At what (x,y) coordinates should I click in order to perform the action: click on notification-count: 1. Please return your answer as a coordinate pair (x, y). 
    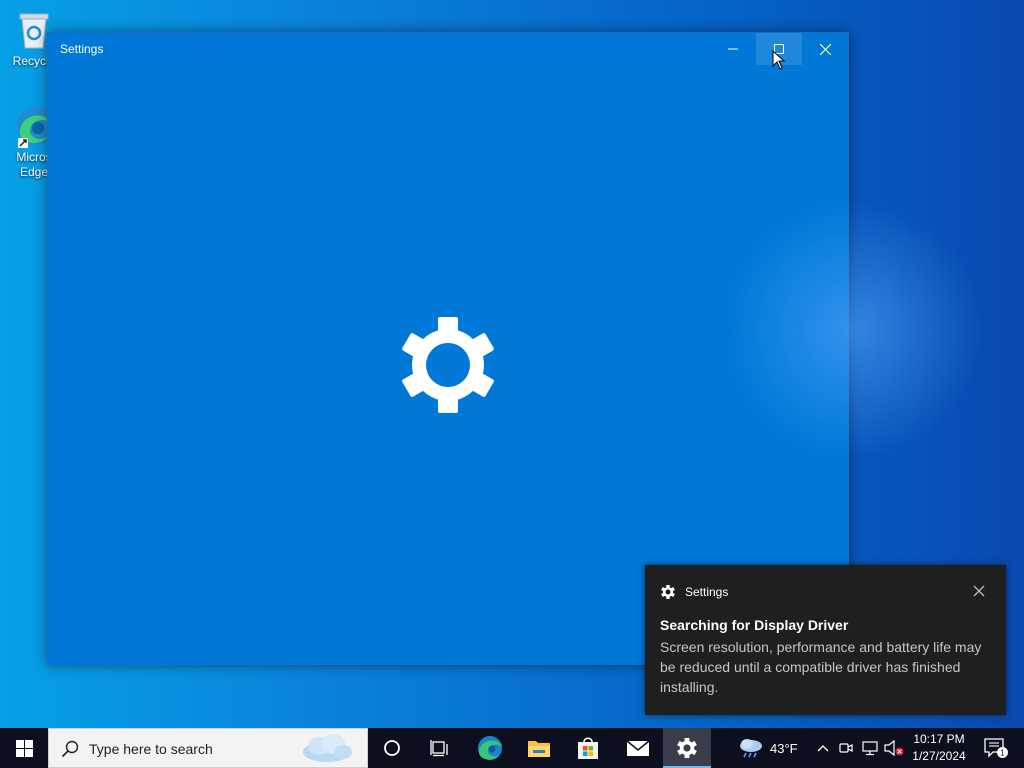
    Looking at the image, I should click on (1002, 753).